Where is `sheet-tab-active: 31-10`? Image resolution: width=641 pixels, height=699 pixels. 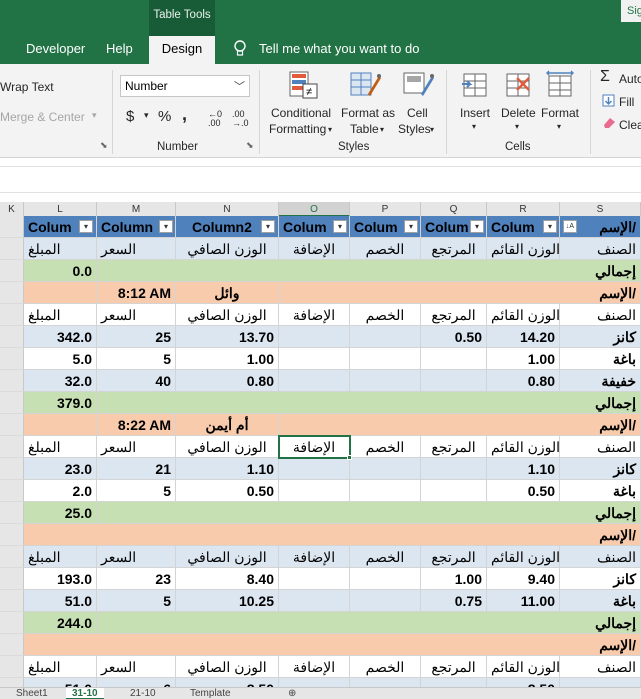
sheet-tab-active: 31-10 is located at coordinates (85, 693).